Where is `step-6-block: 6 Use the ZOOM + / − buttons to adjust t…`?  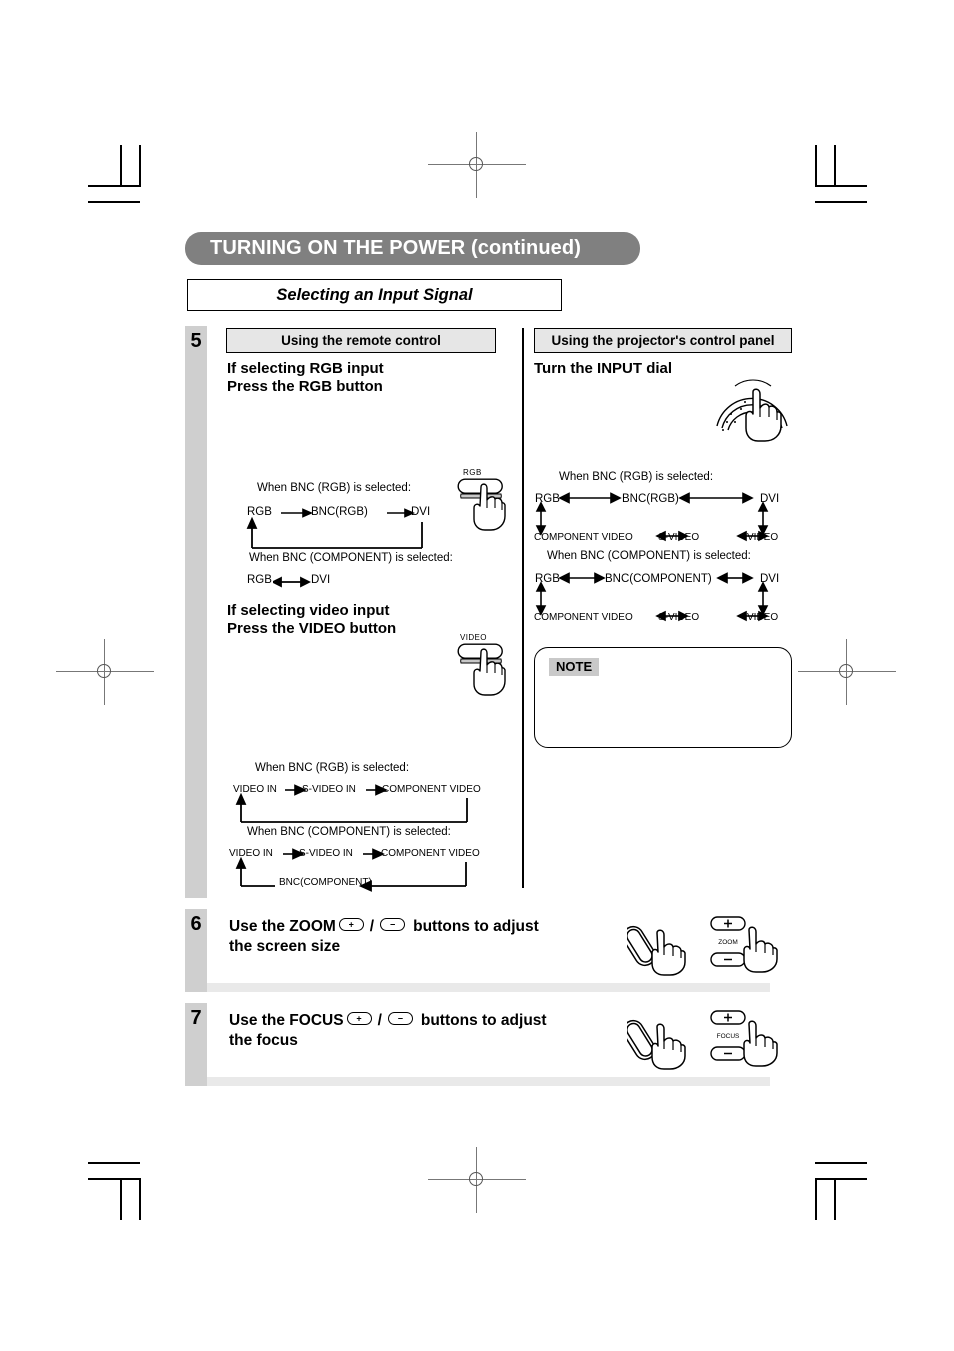
step-6-block: 6 Use the ZOOM + / − buttons to adjust t… is located at coordinates (481, 950).